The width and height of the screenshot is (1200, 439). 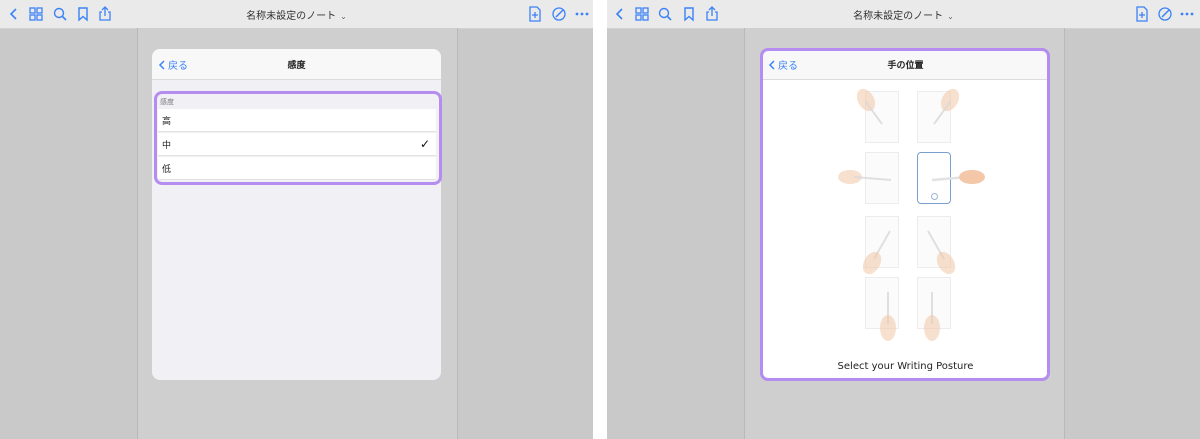 I want to click on popover-header: 戻る 感度, so click(x=296, y=64).